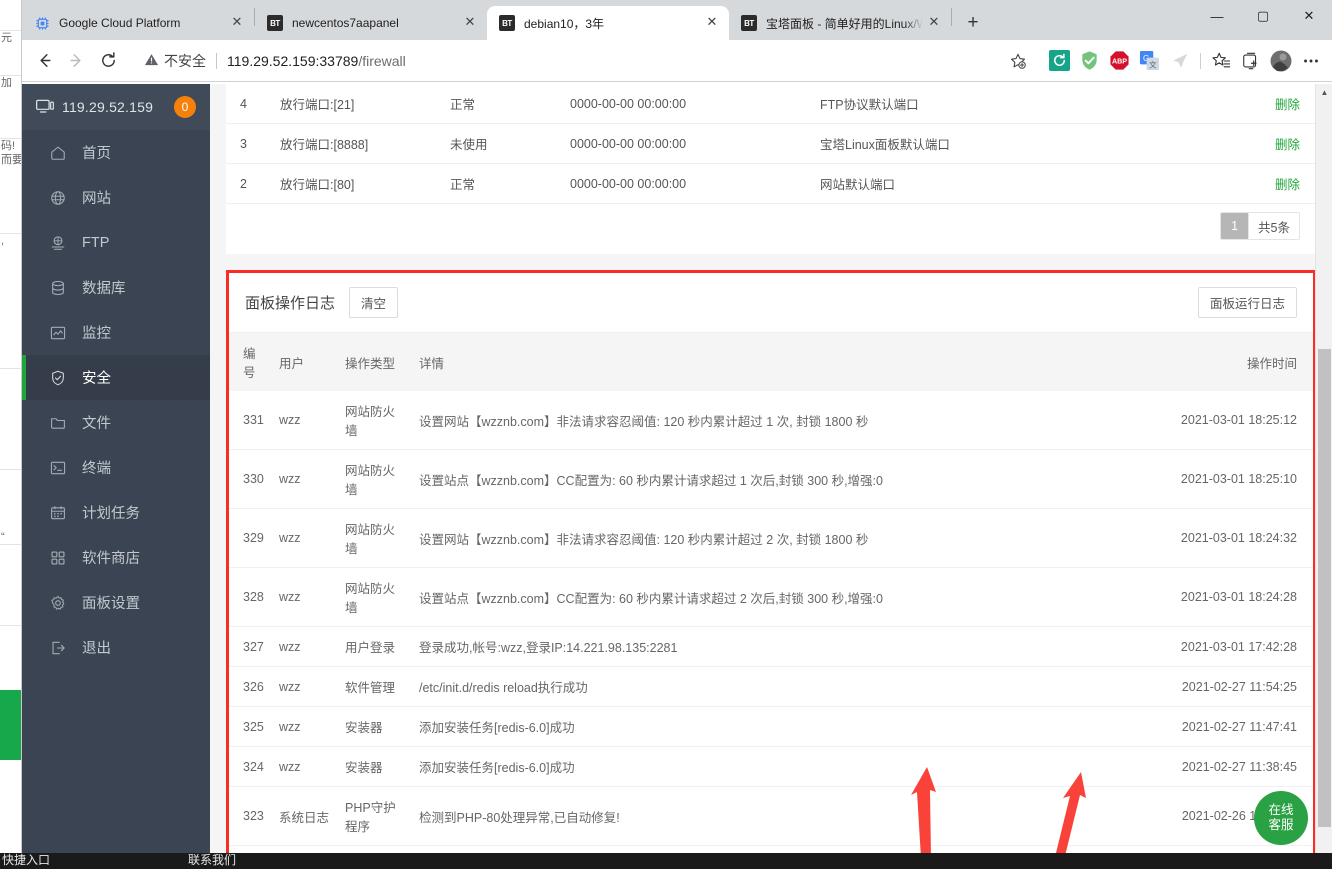  Describe the element at coordinates (116, 602) in the screenshot. I see `sidebar-item-settings: 面板设置` at that location.